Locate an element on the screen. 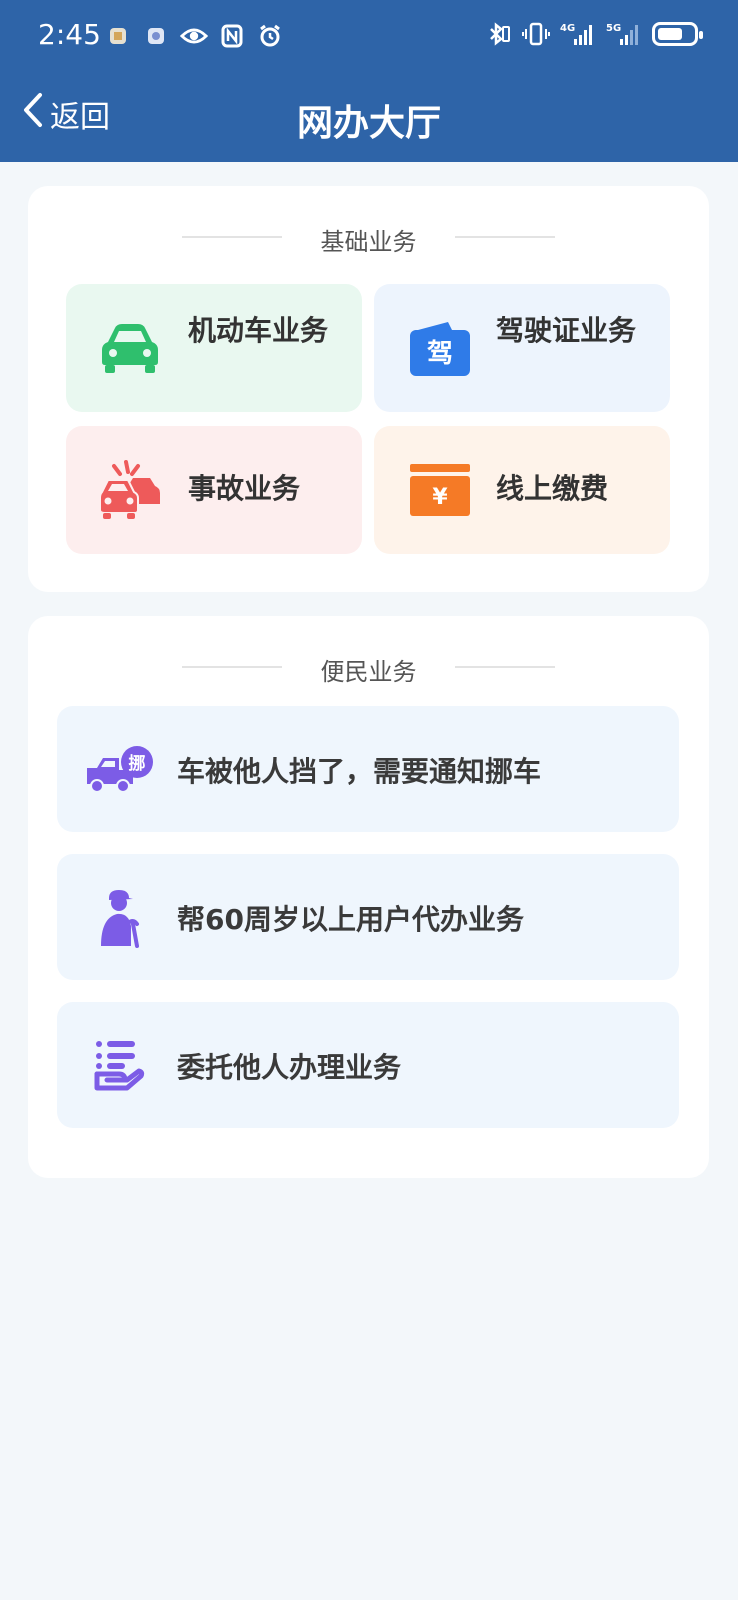 The image size is (738, 1600). tile-accident-label: 事故业务 is located at coordinates (244, 488).